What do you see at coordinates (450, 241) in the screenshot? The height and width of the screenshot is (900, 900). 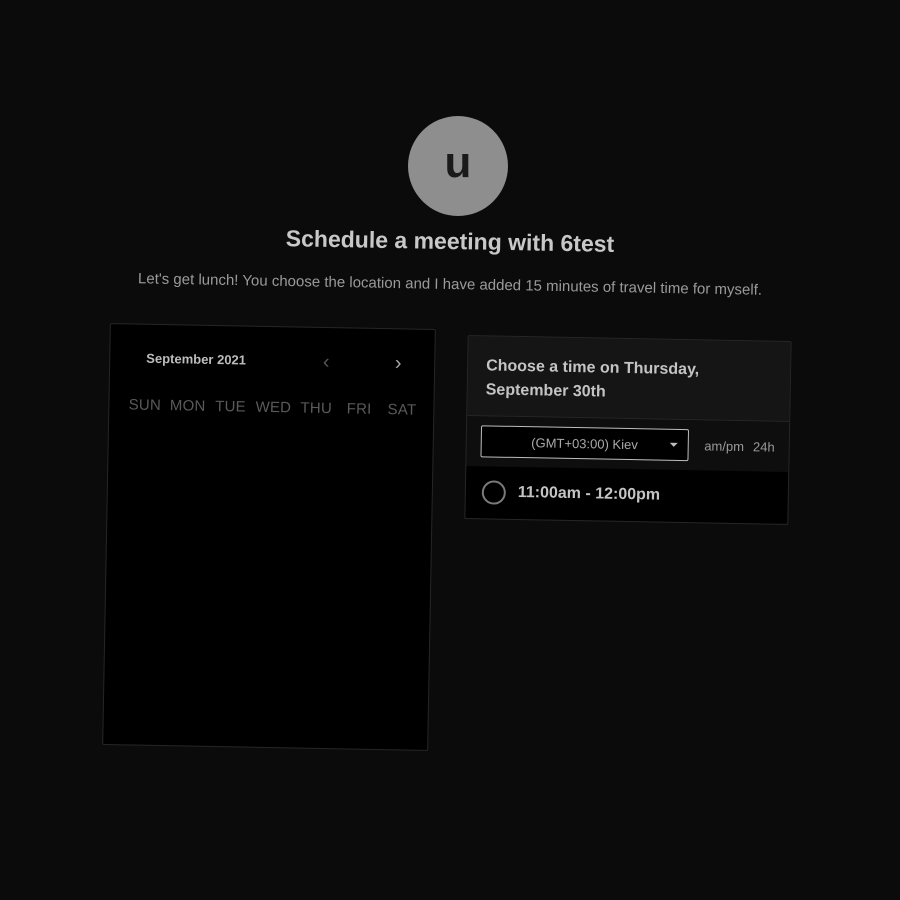 I see `page-title: Schedule a meeting with 6test` at bounding box center [450, 241].